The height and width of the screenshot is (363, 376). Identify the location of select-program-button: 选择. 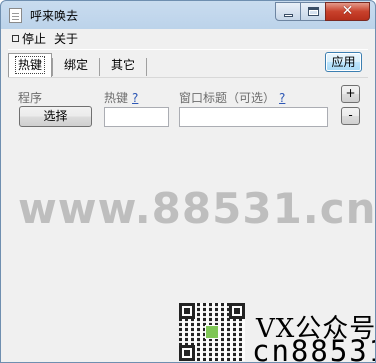
(55, 116).